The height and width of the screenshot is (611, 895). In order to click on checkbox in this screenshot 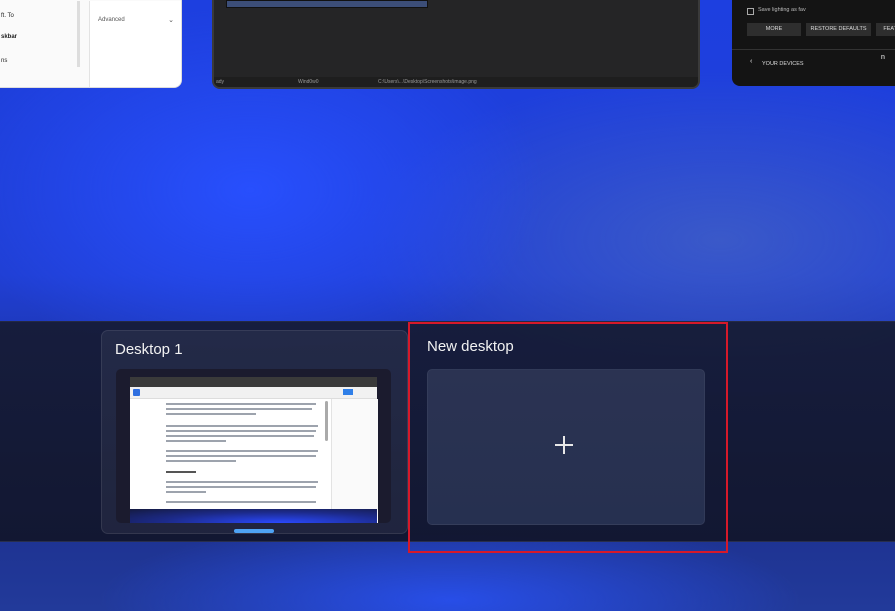, I will do `click(750, 11)`.